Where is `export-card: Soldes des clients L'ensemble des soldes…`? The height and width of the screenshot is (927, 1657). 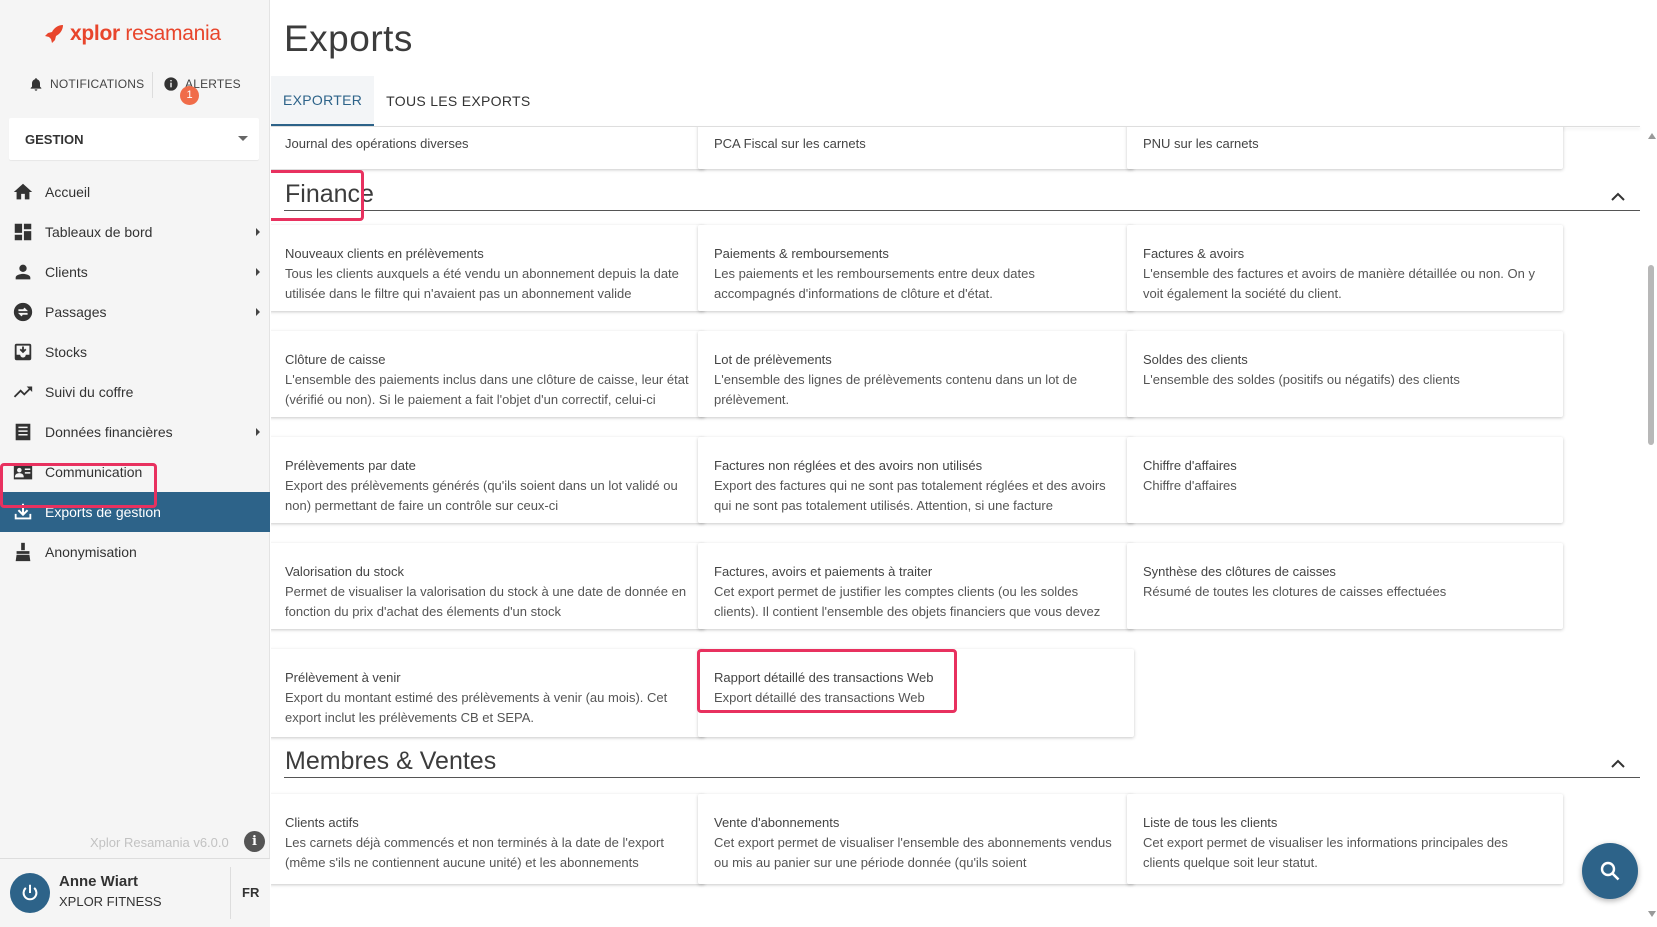 export-card: Soldes des clients L'ensemble des soldes… is located at coordinates (1345, 374).